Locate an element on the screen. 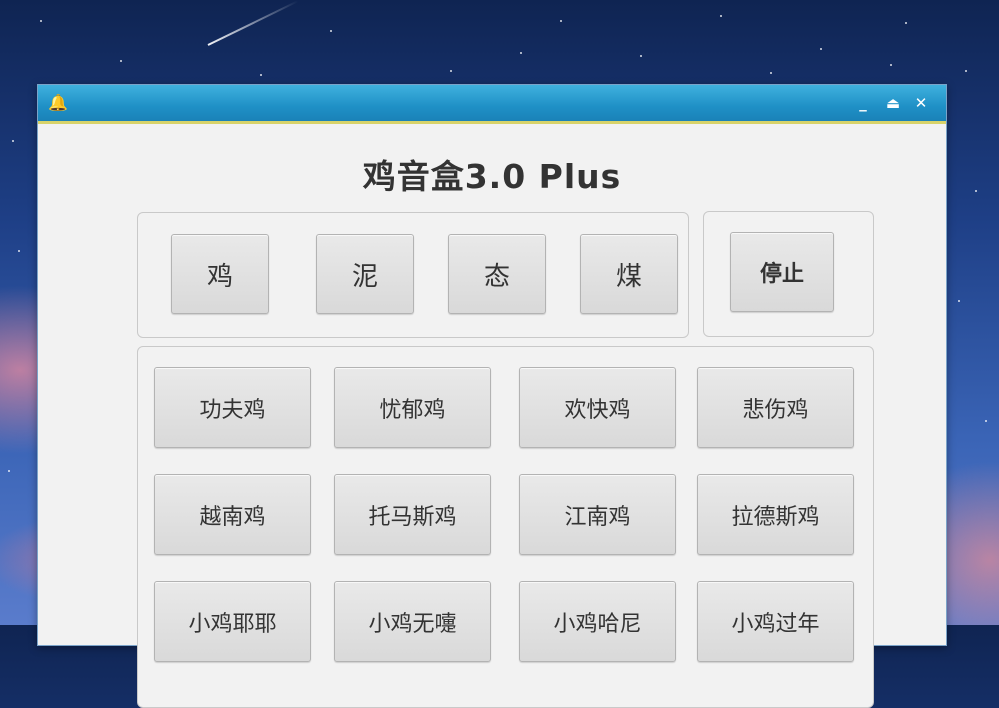 The image size is (999, 708). maximize-icon: ⏏ is located at coordinates (893, 103).